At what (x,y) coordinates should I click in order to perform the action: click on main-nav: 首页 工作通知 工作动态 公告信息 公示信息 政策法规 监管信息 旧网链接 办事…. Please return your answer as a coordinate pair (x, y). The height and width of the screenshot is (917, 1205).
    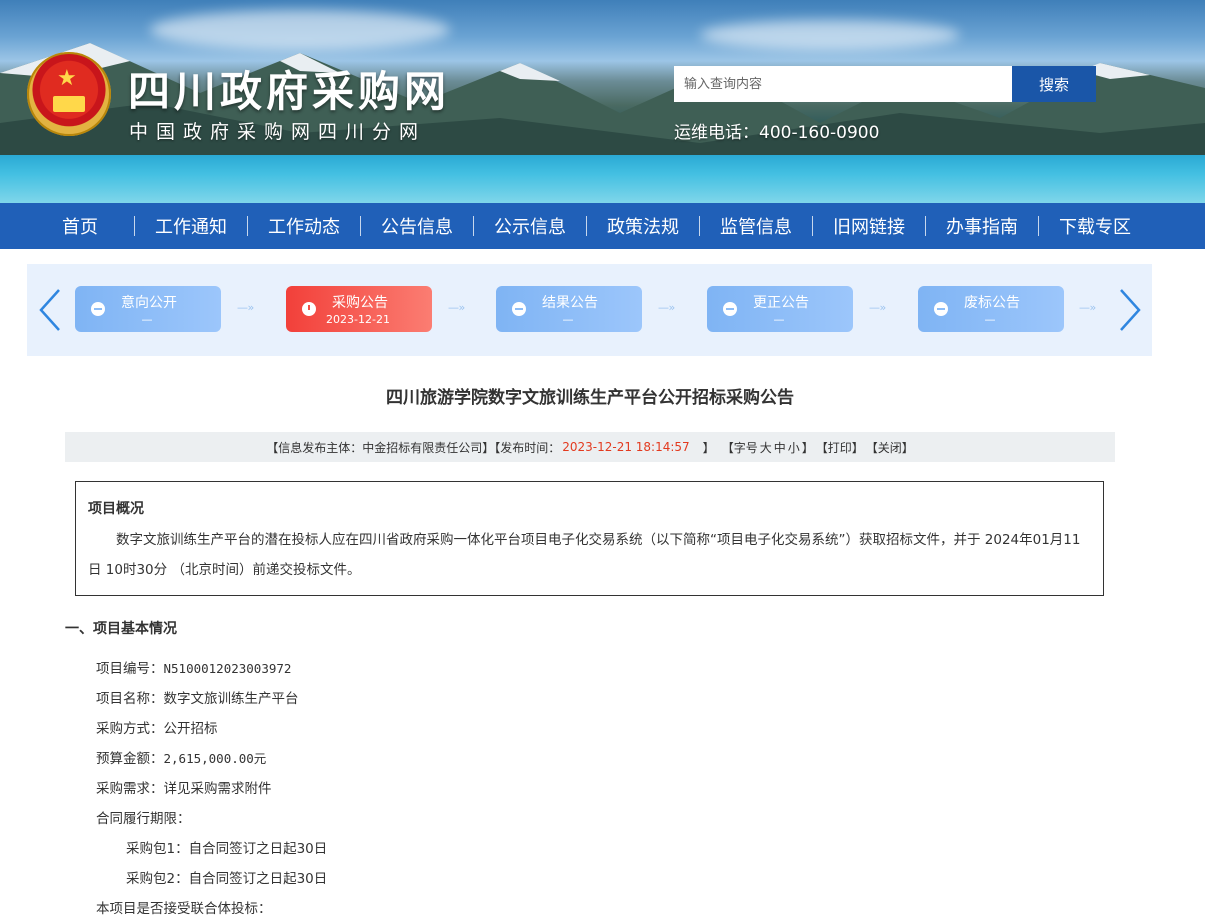
    Looking at the image, I should click on (602, 226).